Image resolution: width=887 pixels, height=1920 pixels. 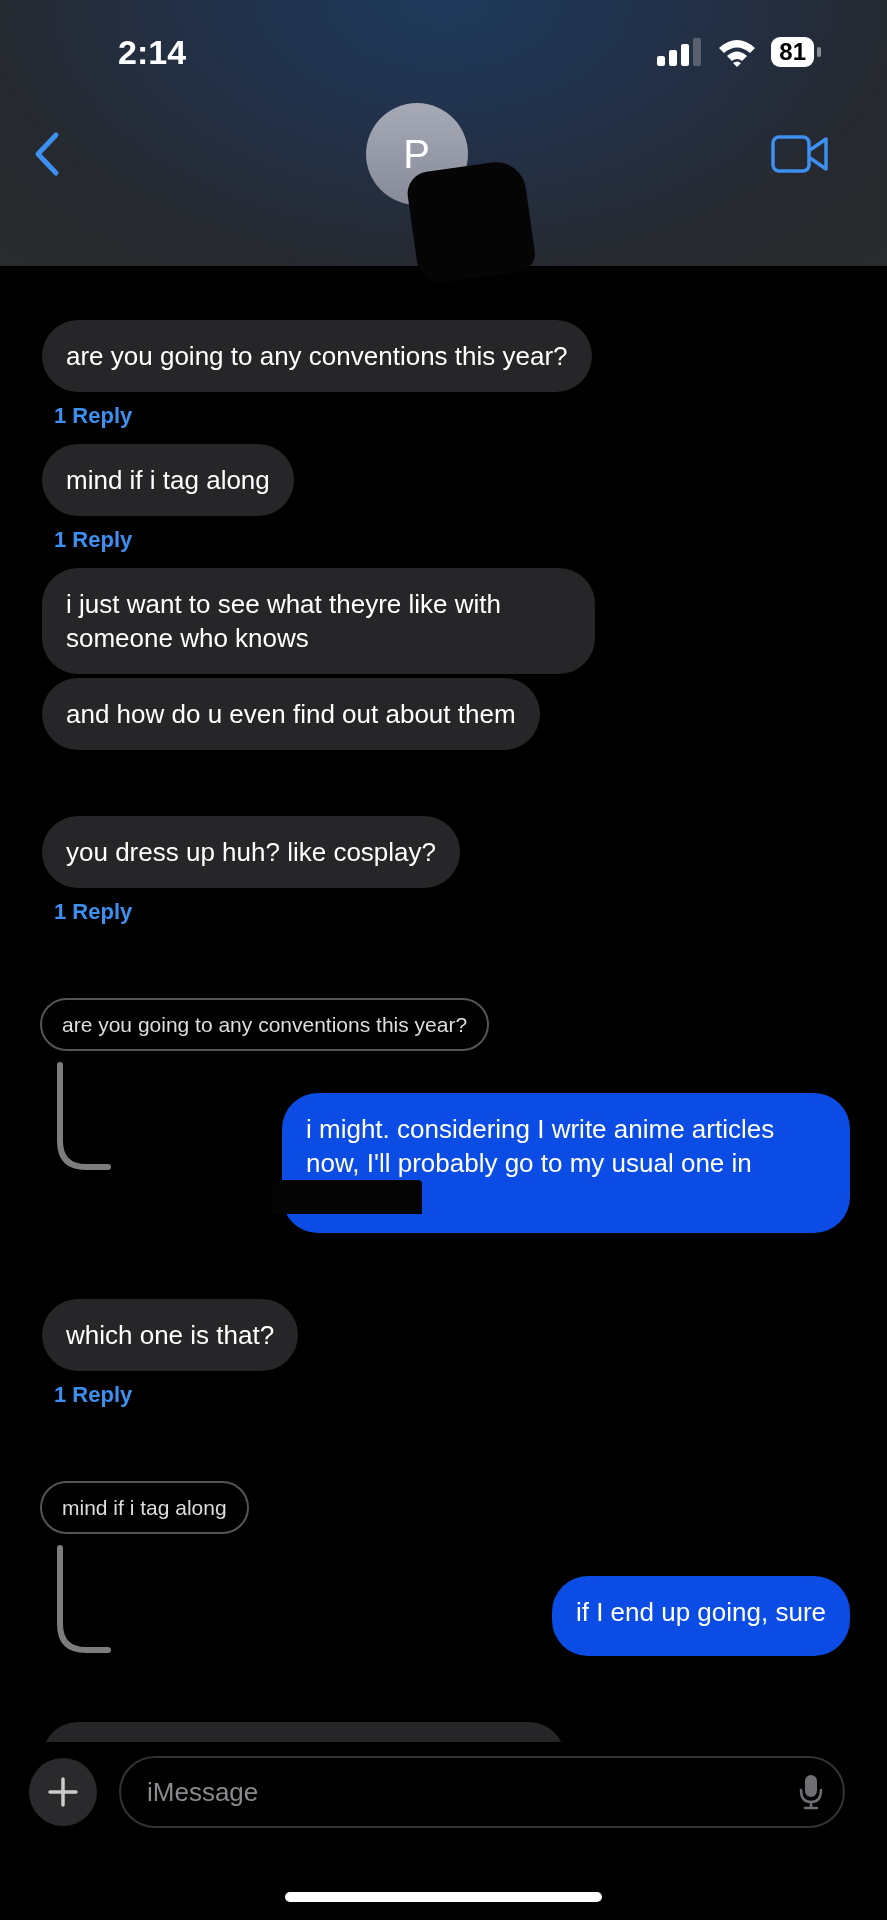 I want to click on message-bubble: i just want to see what theyre like with someone who knows, so click(x=318, y=621).